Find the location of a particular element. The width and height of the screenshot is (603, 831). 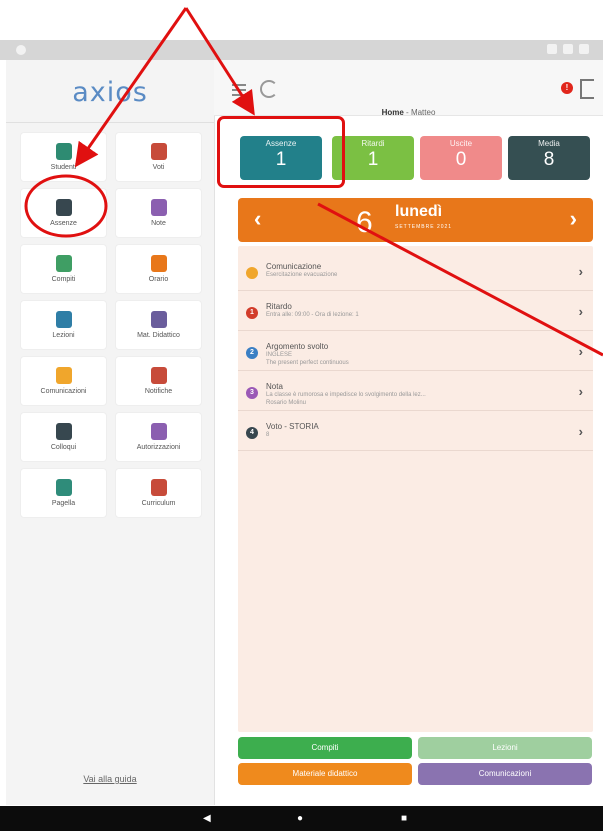

event-subtitle-secondary: Rosario Molinu is located at coordinates (286, 403).